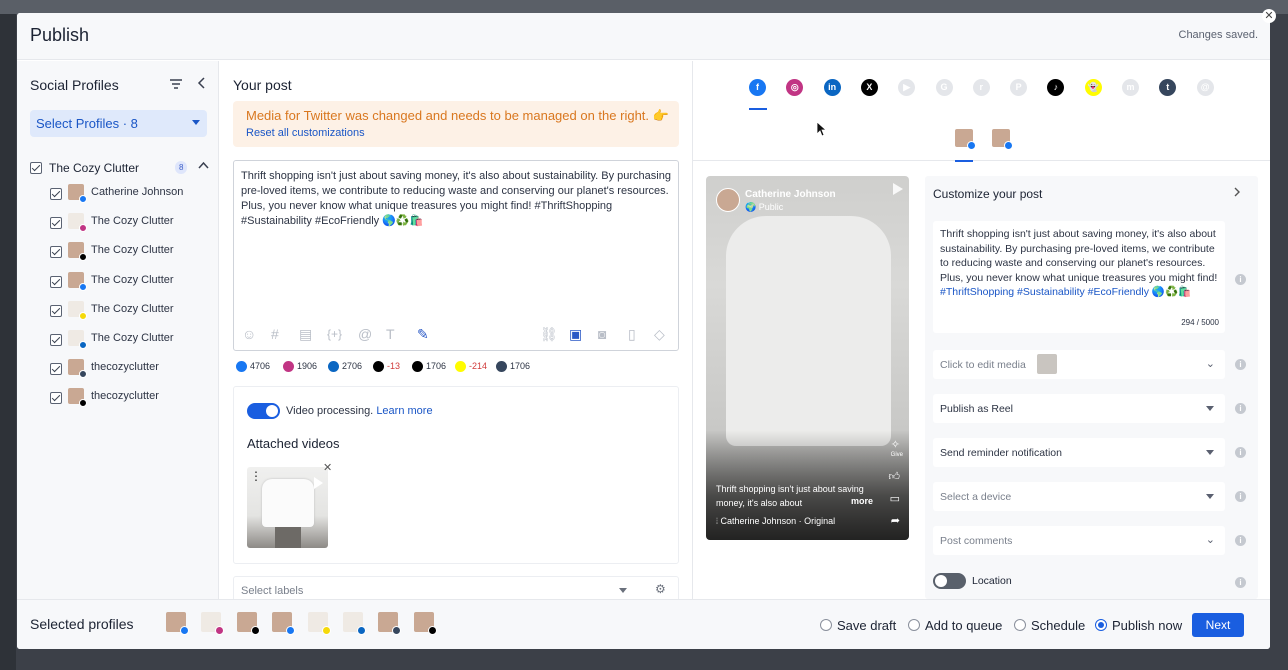 This screenshot has width=1288, height=670. Describe the element at coordinates (1101, 625) in the screenshot. I see `radio-button-selected` at that location.